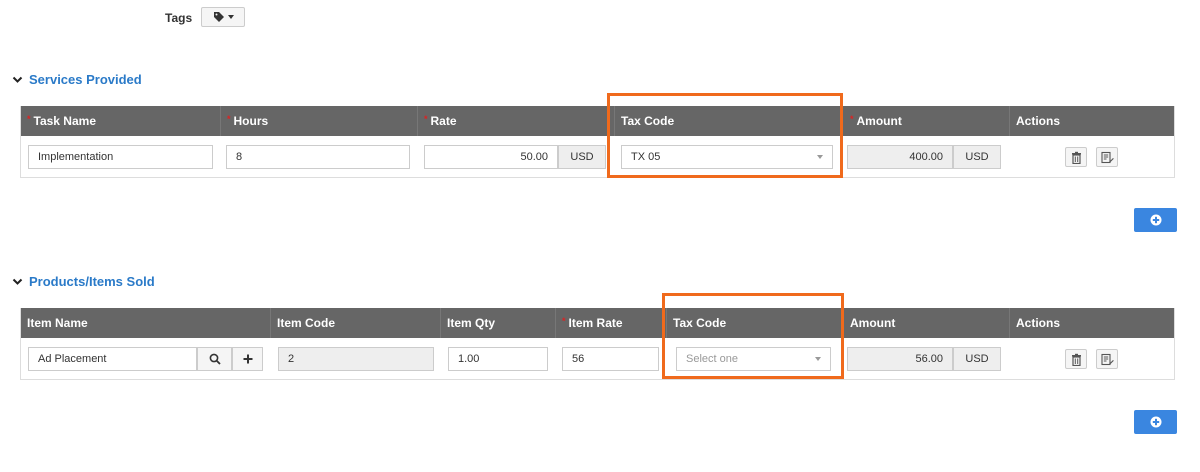 Image resolution: width=1200 pixels, height=472 pixels. I want to click on add-product-row-button, so click(1155, 422).